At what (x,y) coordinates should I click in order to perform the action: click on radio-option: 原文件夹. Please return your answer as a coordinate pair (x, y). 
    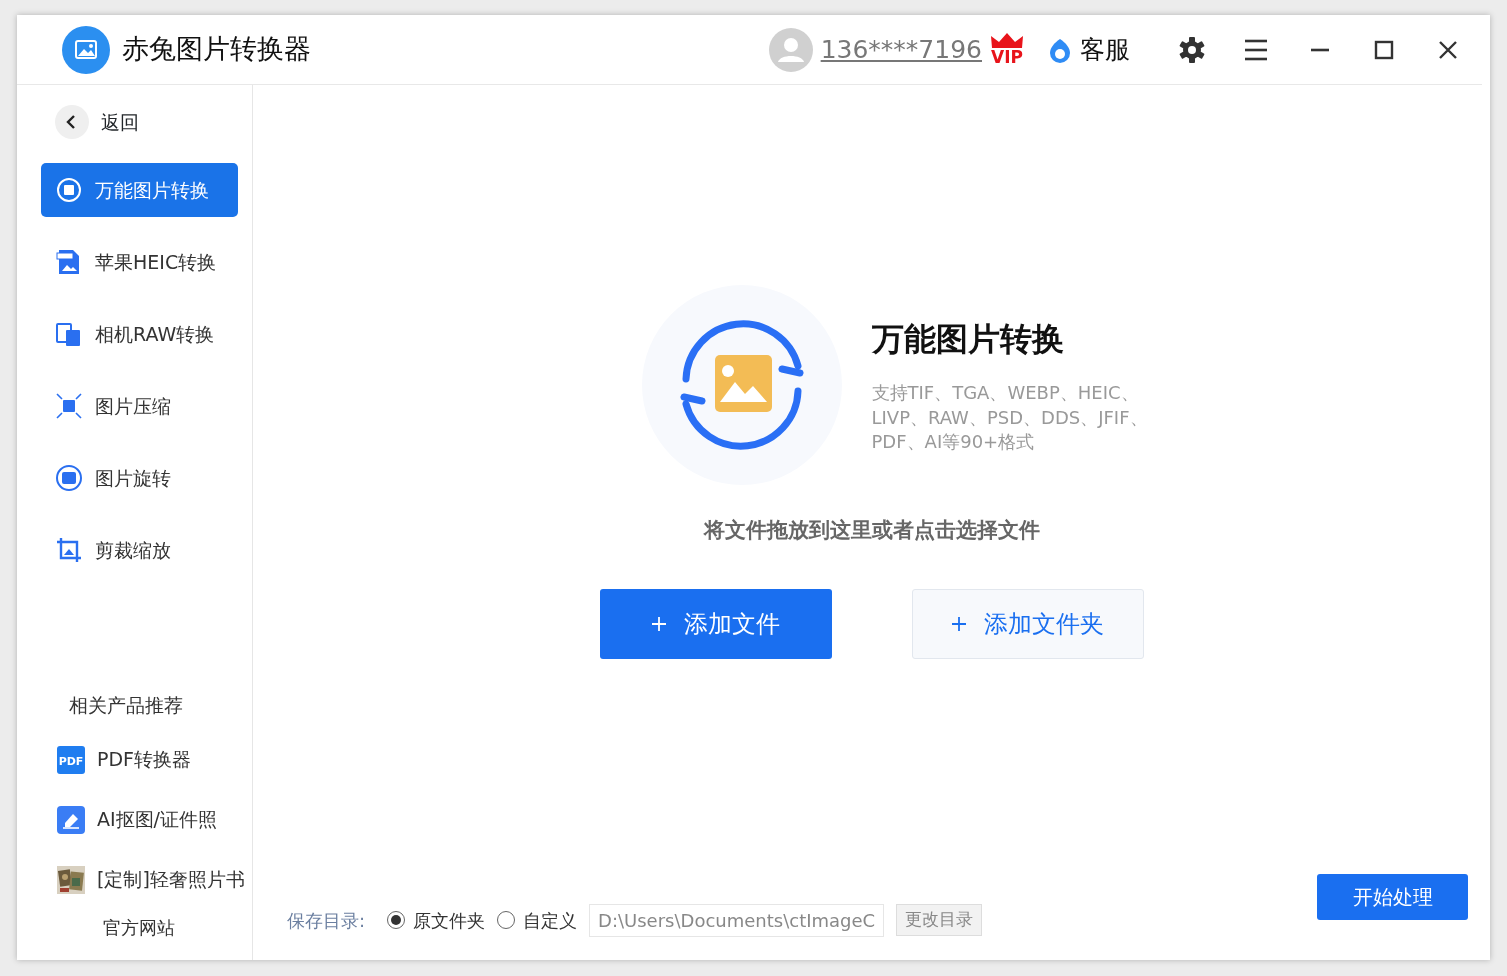
    Looking at the image, I should click on (436, 920).